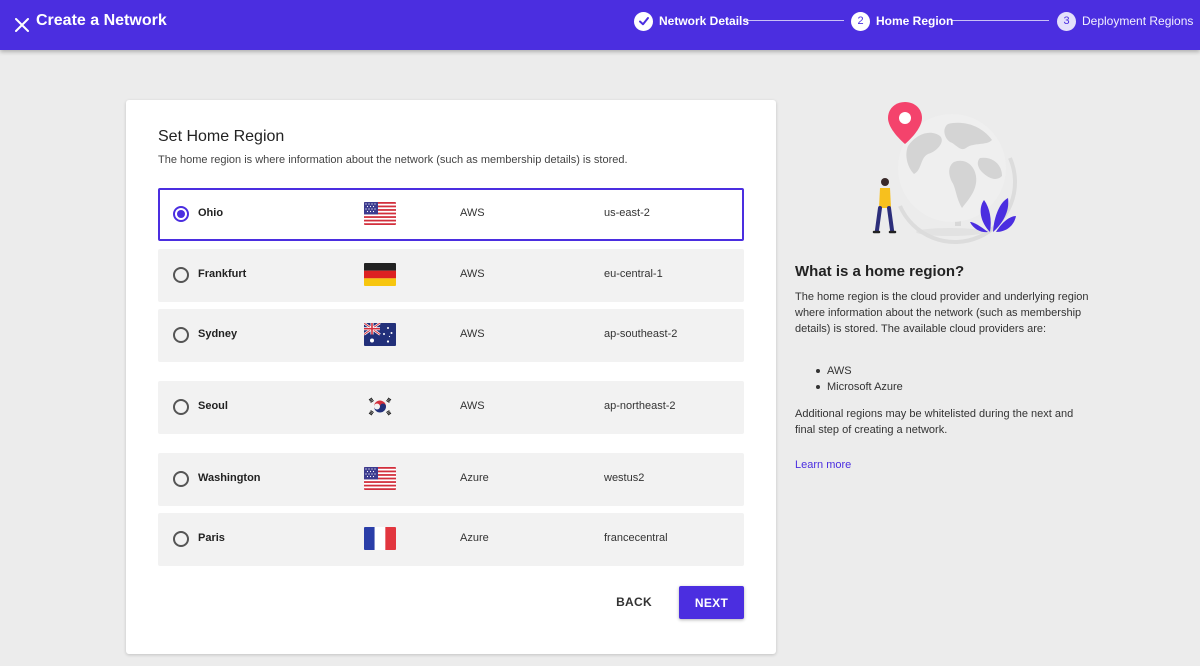  I want to click on region-city: Seoul, so click(213, 406).